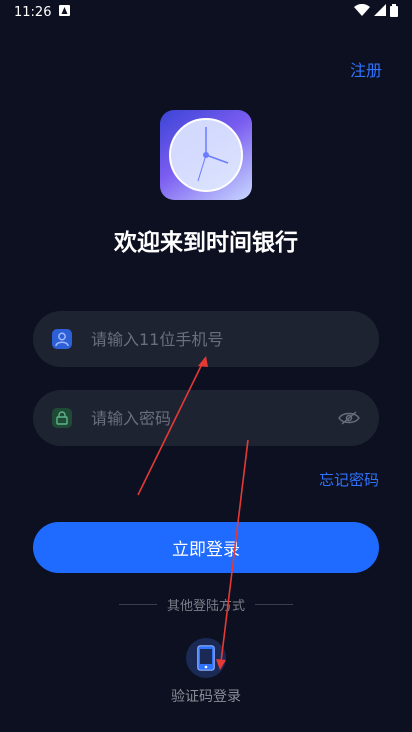  I want to click on user-icon, so click(62, 339).